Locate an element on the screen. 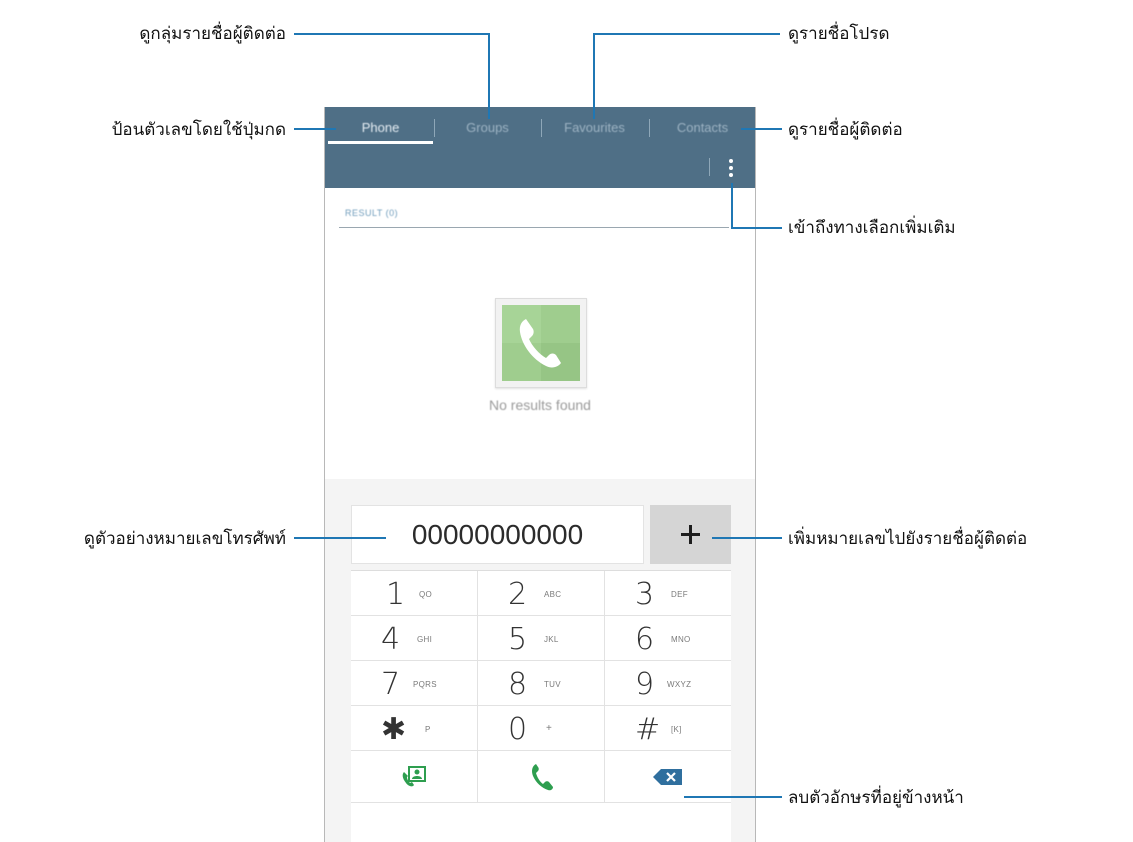 This screenshot has width=1133, height=842. key-digit: 7 is located at coordinates (391, 684).